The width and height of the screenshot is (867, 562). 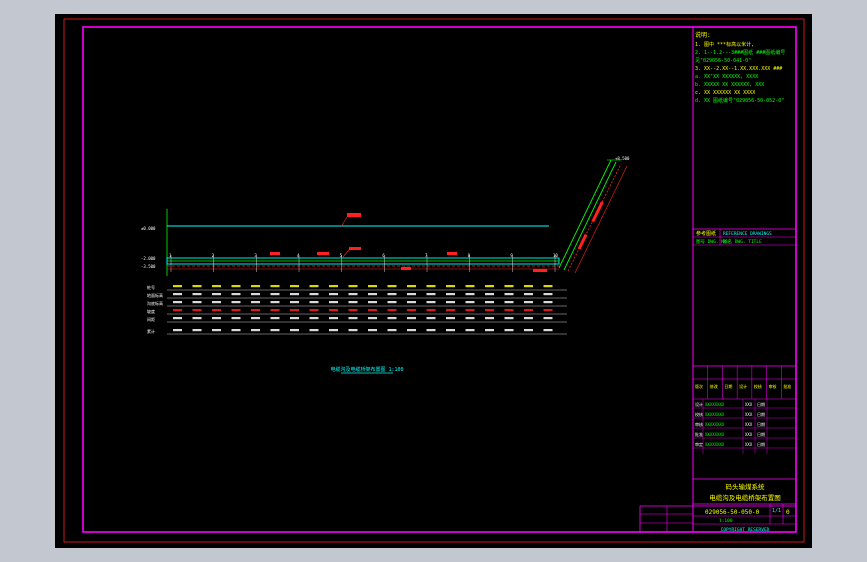 I want to click on staff-cell: 设计, so click(x=699, y=404).